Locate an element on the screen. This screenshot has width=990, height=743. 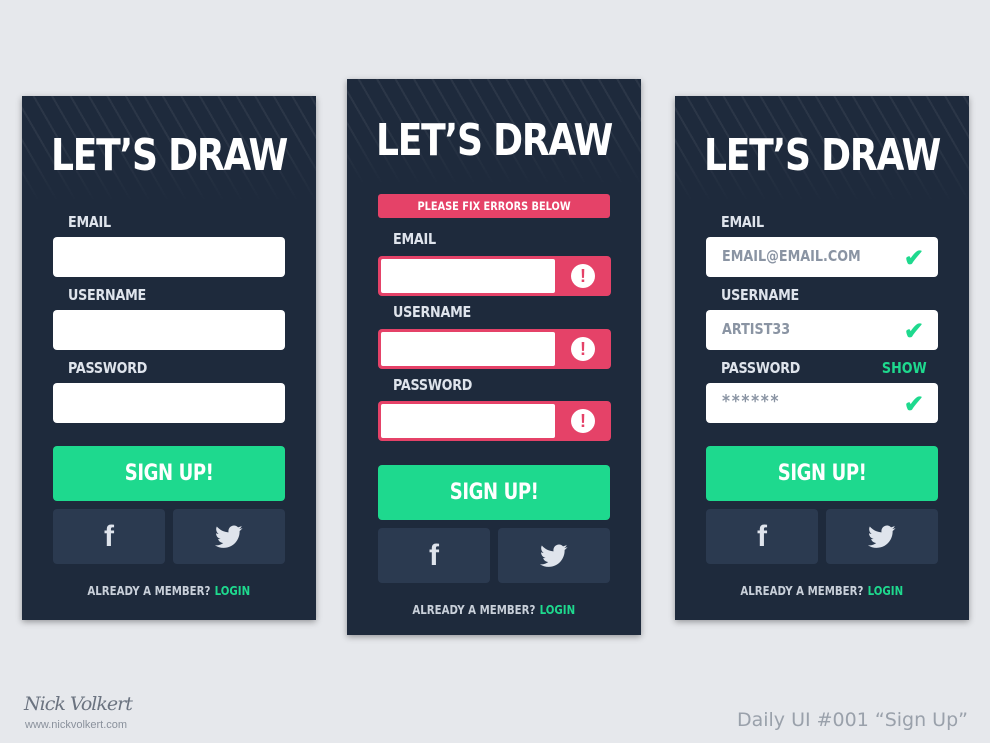
username-field-error: ! is located at coordinates (494, 349).